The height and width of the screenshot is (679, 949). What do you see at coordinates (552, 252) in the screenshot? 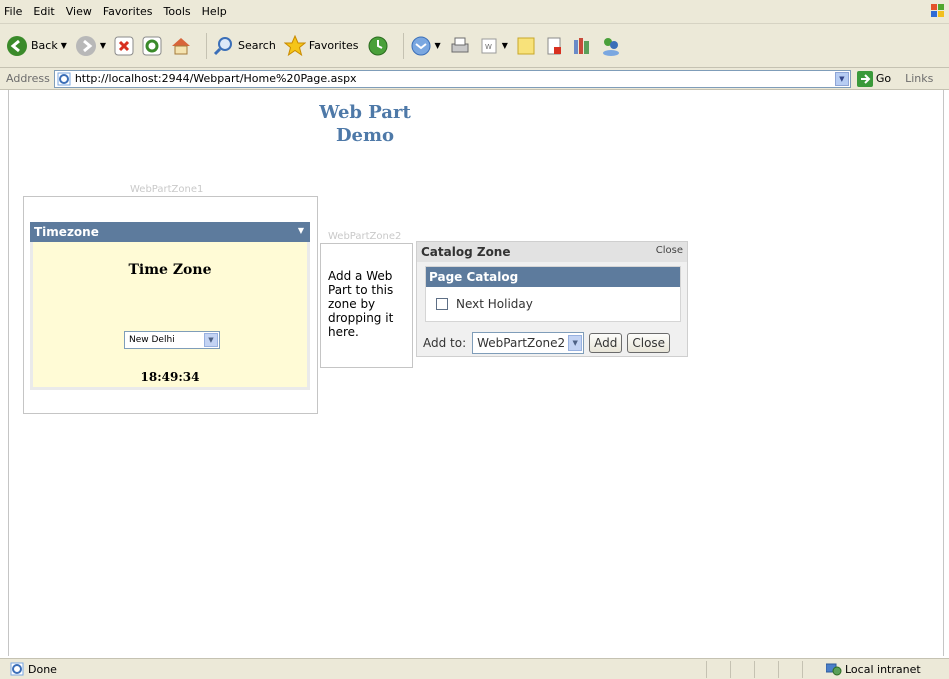
I see `catalog-header: Catalog Zone Close` at bounding box center [552, 252].